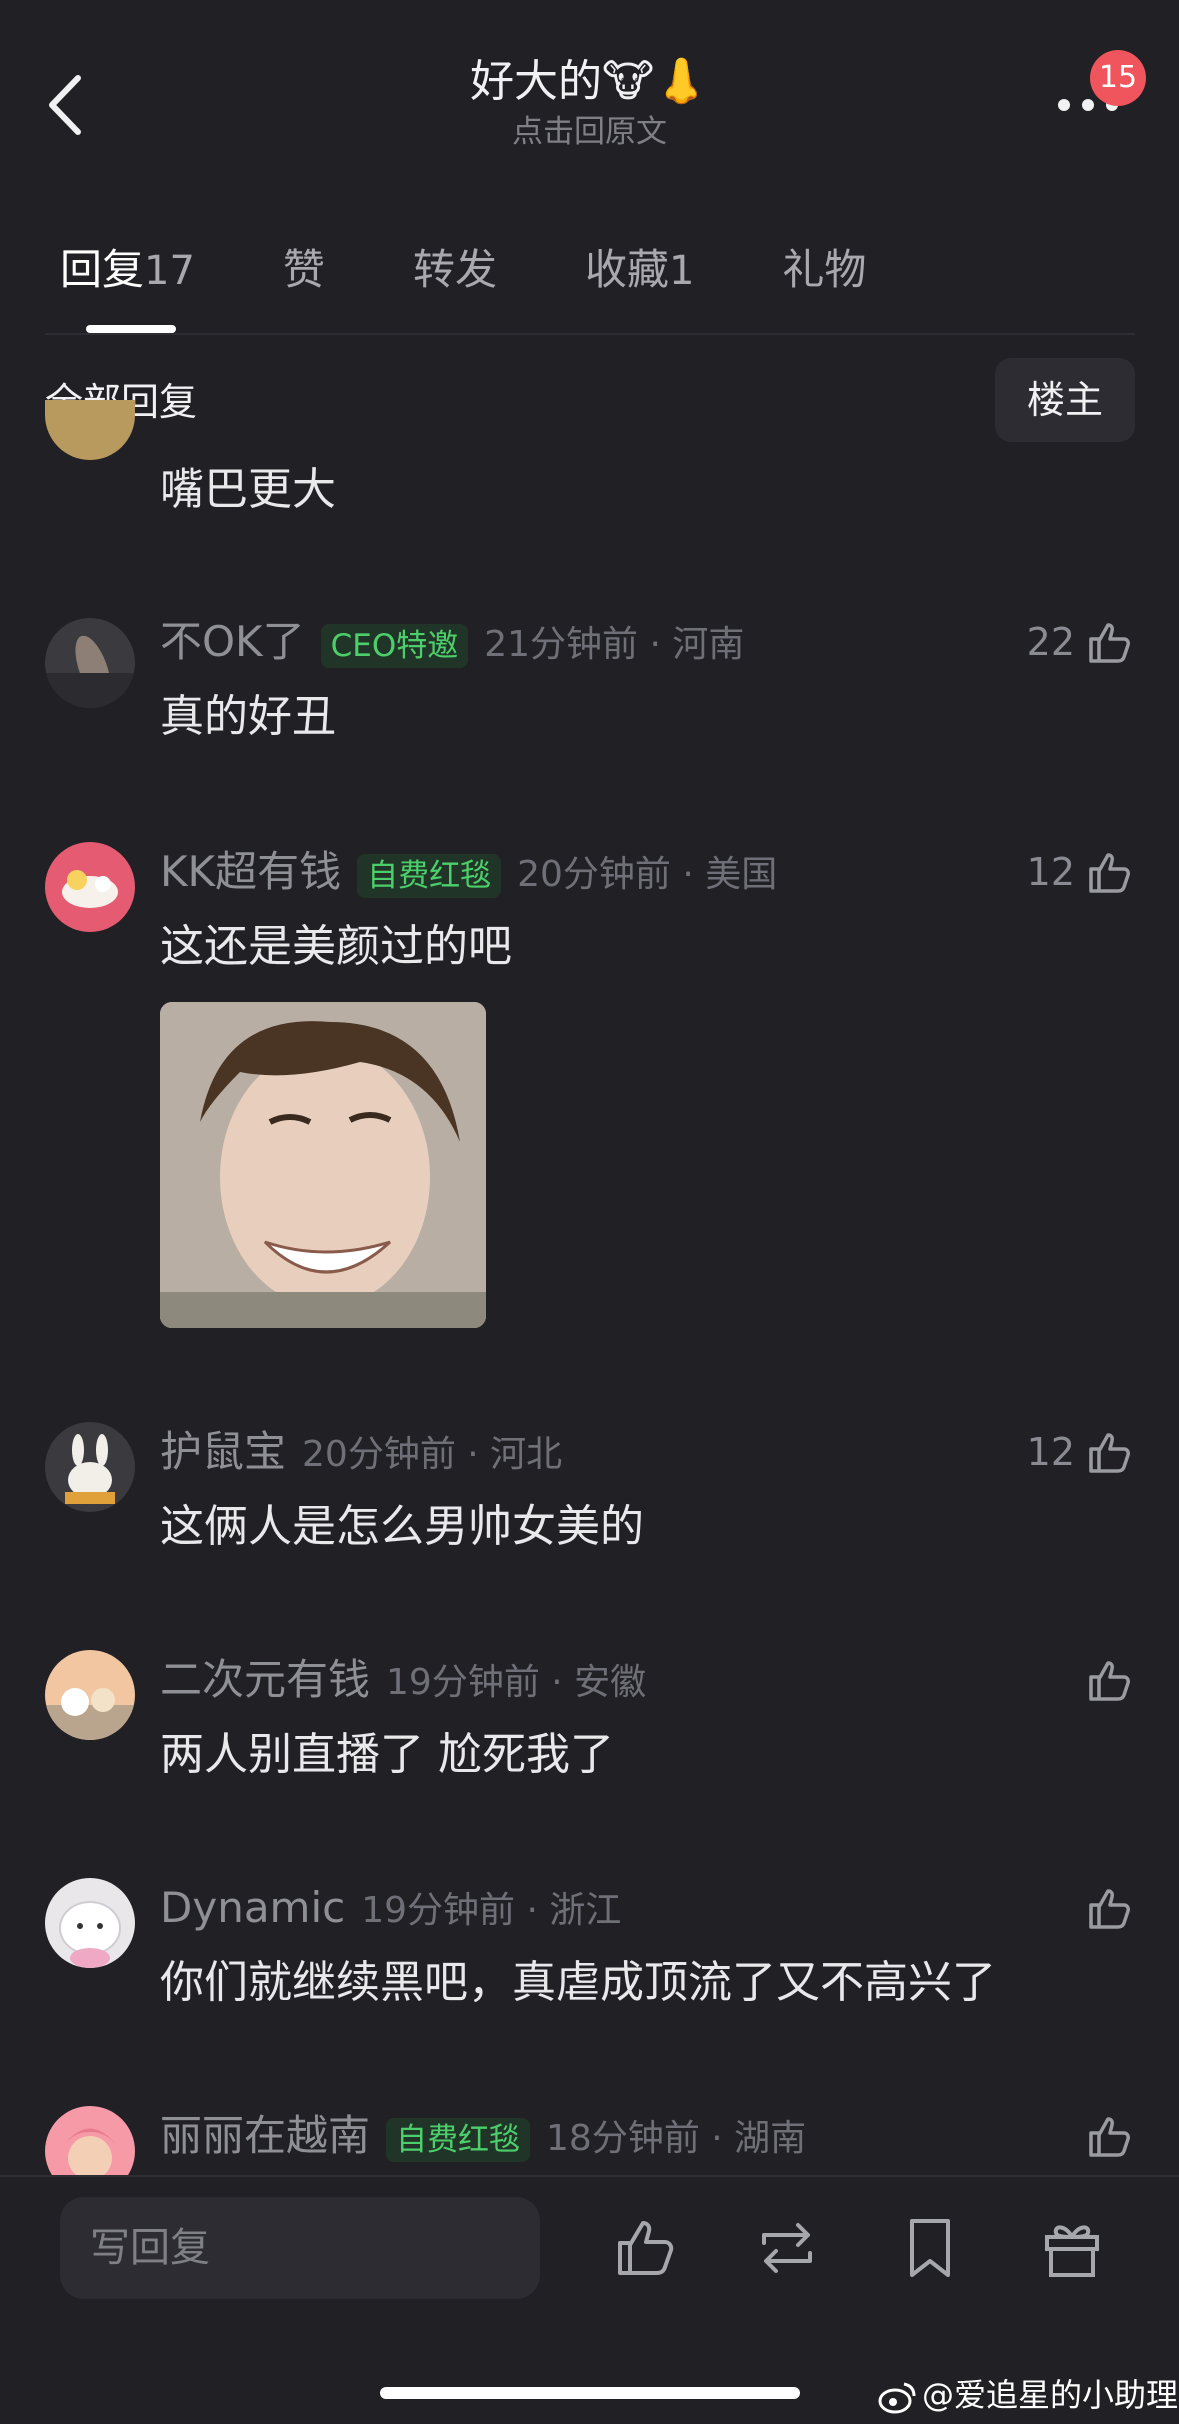 This screenshot has height=2424, width=1179. I want to click on post-title-area: 好大的🐮👃 点击回原文, so click(589, 102).